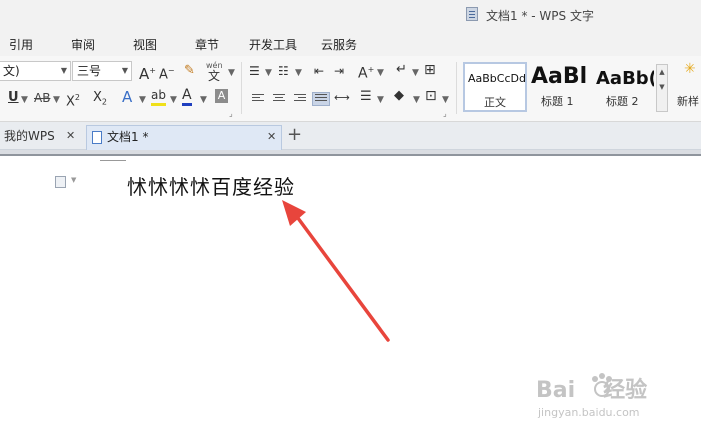 This screenshot has width=701, height=436. Describe the element at coordinates (616, 402) in the screenshot. I see `baidu-watermark: Bai 经验 jingyan.baidu.com` at that location.